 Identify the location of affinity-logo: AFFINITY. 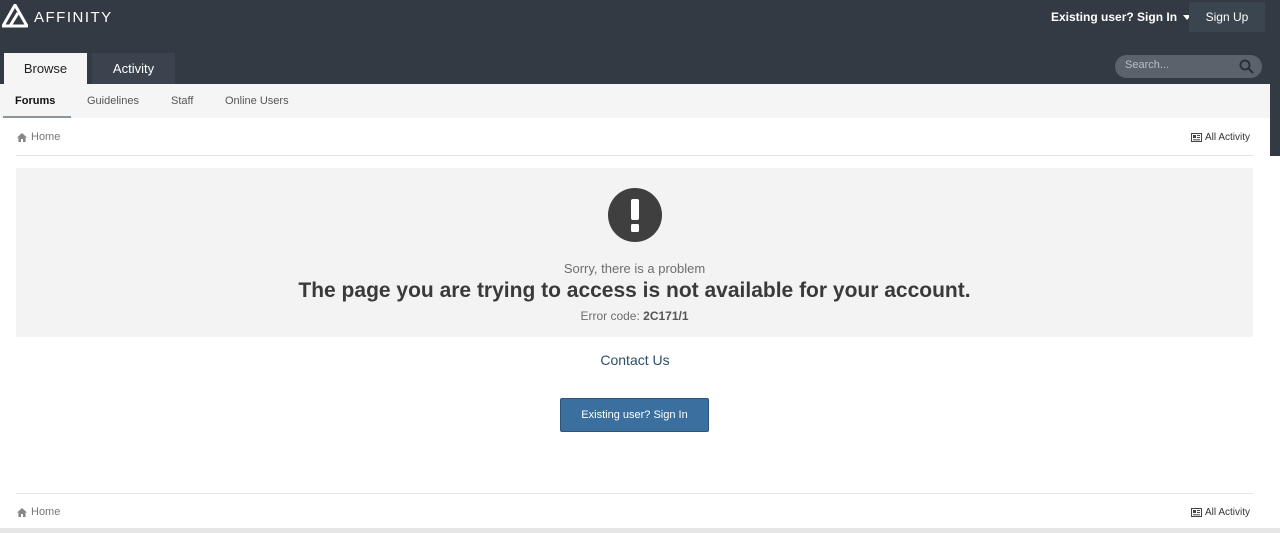
(57, 16).